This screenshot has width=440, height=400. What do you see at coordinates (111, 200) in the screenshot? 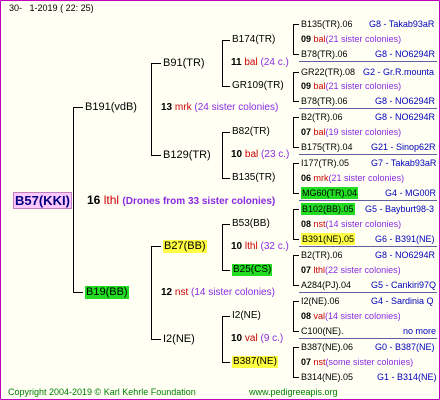
I see `root-mating-name: lthl` at bounding box center [111, 200].